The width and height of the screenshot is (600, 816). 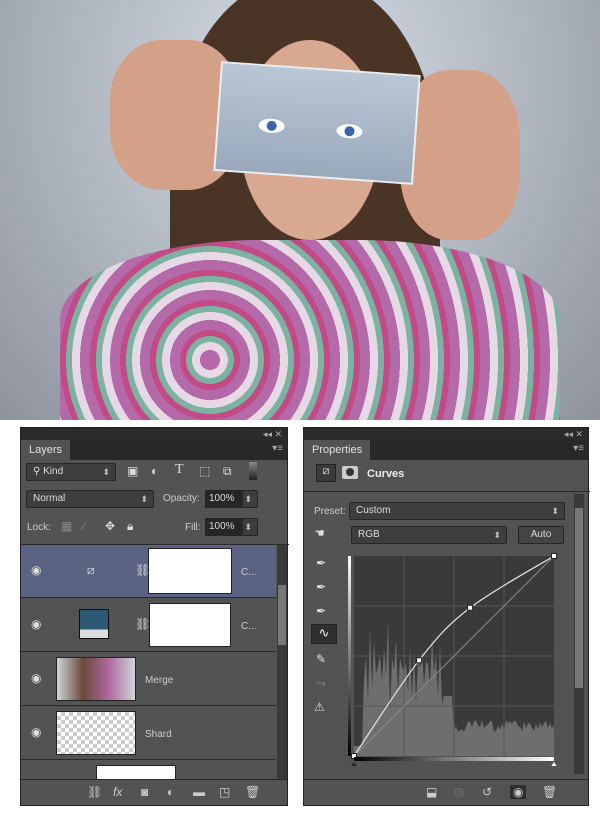 What do you see at coordinates (321, 683) in the screenshot?
I see `smooth-curve-icon: ⤳` at bounding box center [321, 683].